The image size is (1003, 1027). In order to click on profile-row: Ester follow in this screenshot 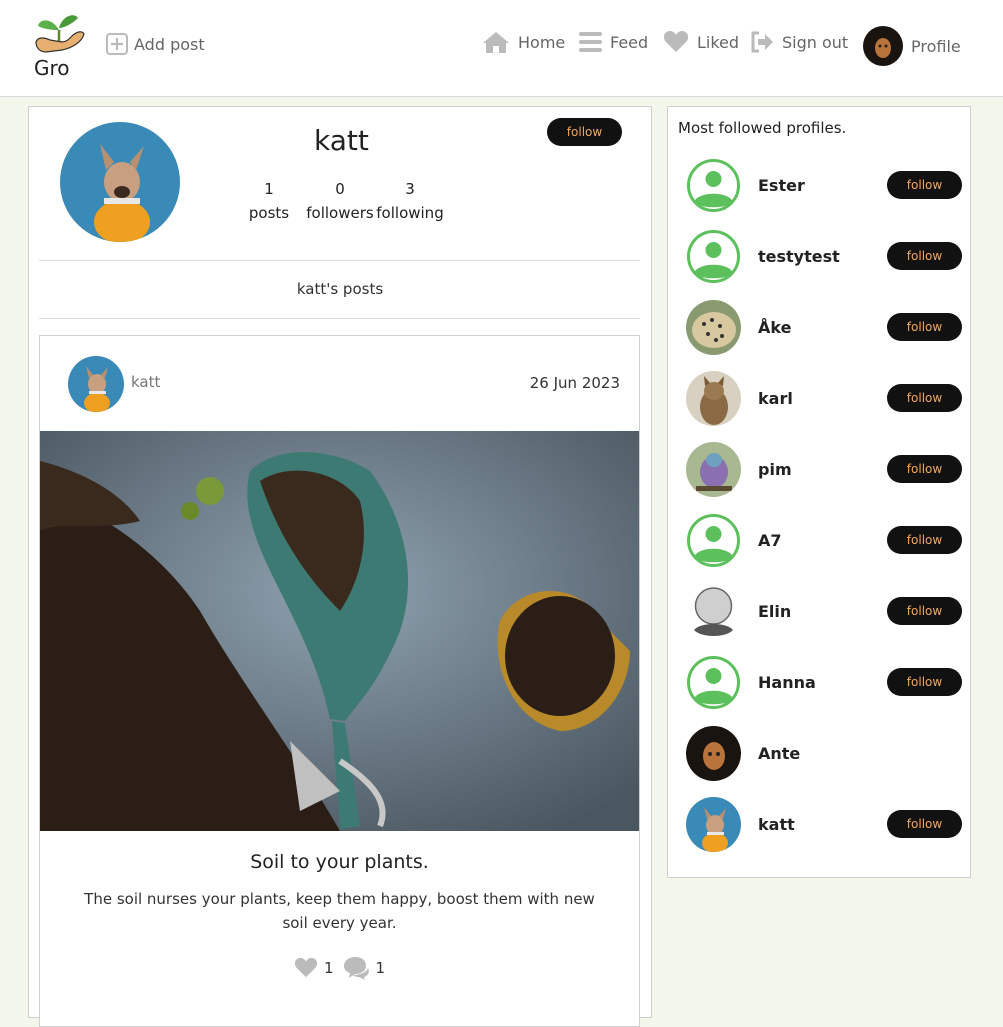, I will do `click(824, 185)`.